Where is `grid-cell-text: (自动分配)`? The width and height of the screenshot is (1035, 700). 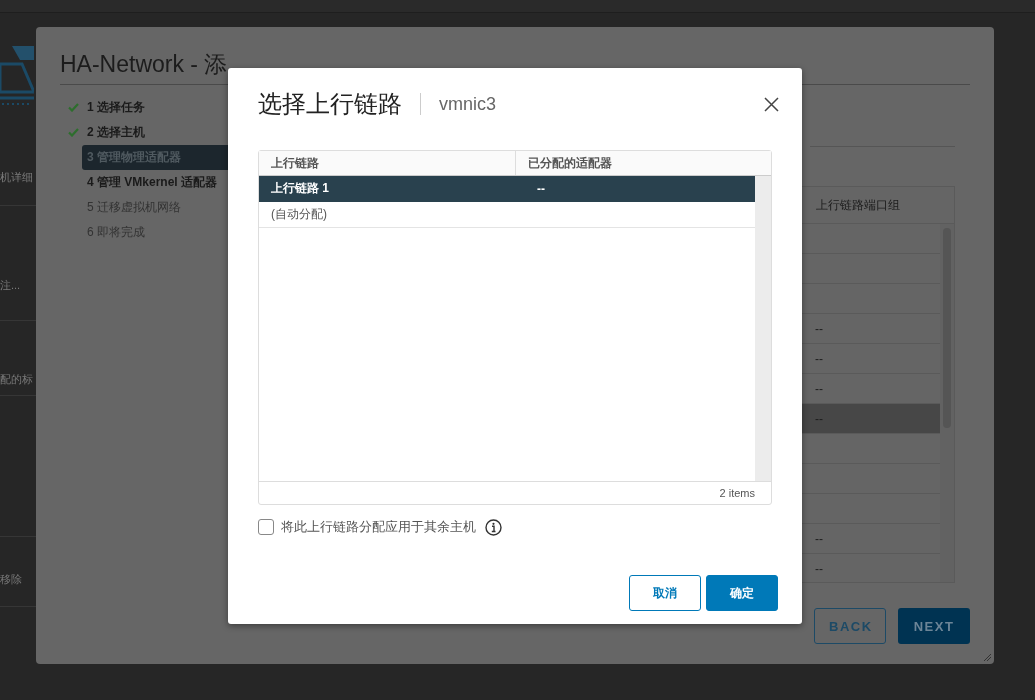
grid-cell-text: (自动分配) is located at coordinates (299, 214).